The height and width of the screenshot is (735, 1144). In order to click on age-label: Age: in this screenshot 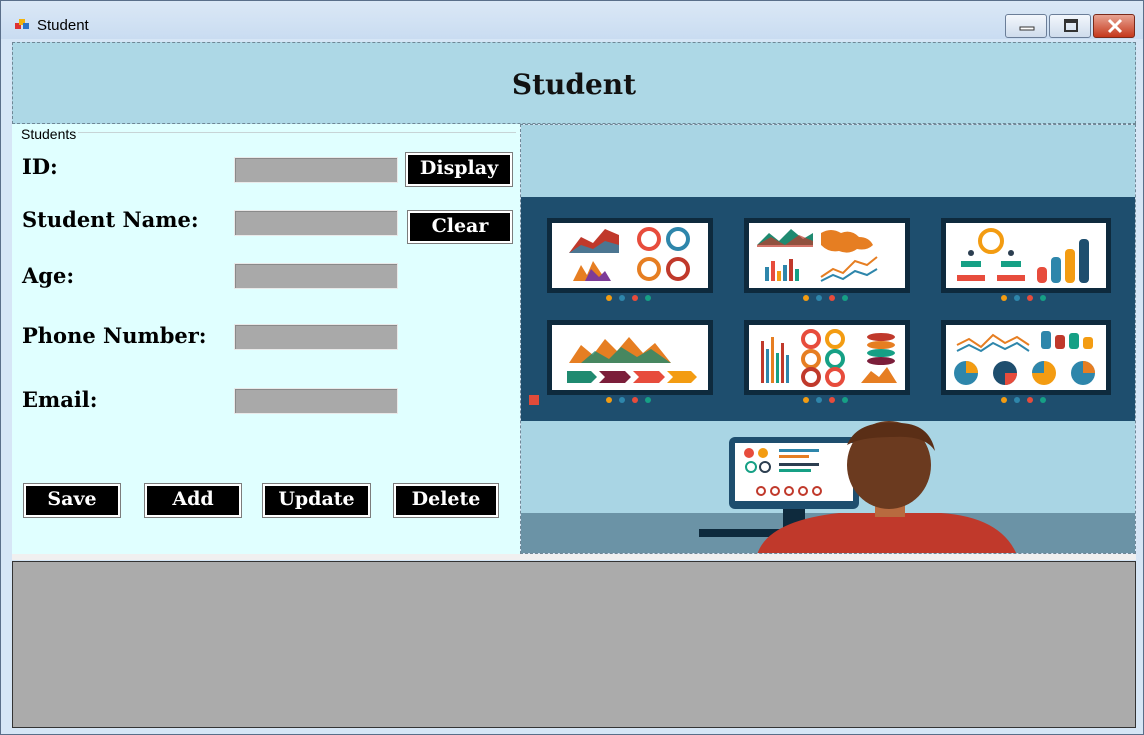, I will do `click(48, 275)`.